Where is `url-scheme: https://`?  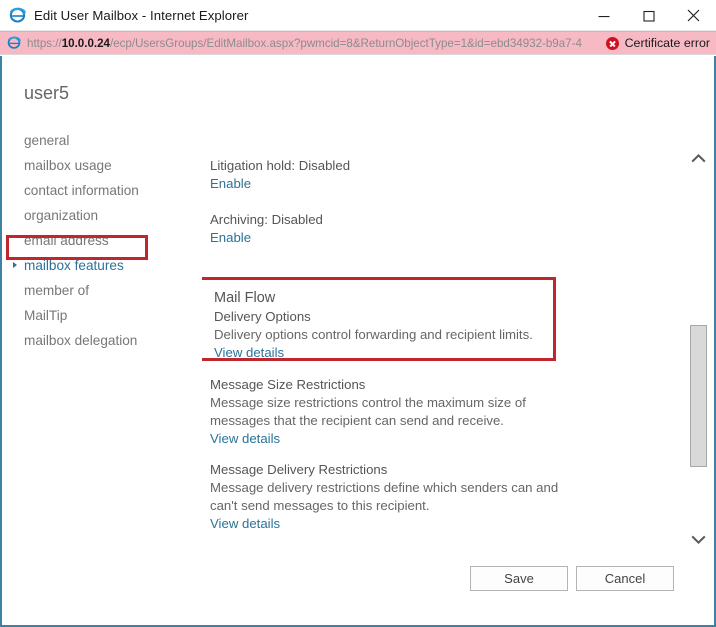
url-scheme: https:// is located at coordinates (44, 43).